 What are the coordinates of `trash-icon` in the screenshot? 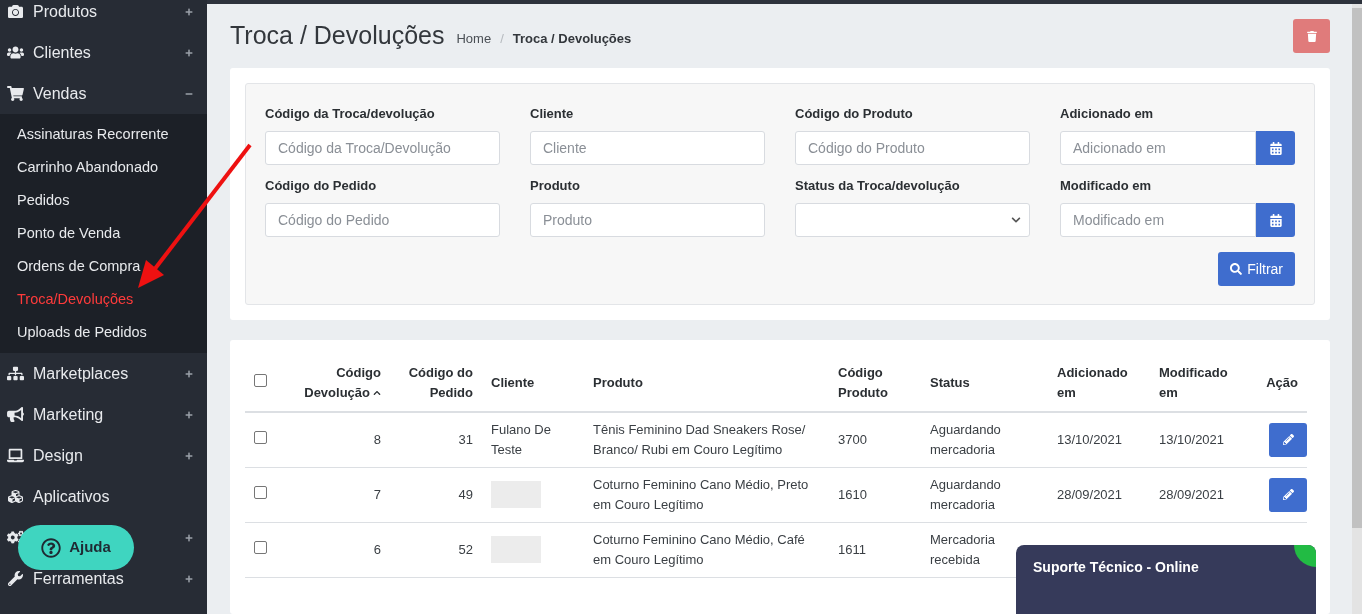 It's located at (1311, 36).